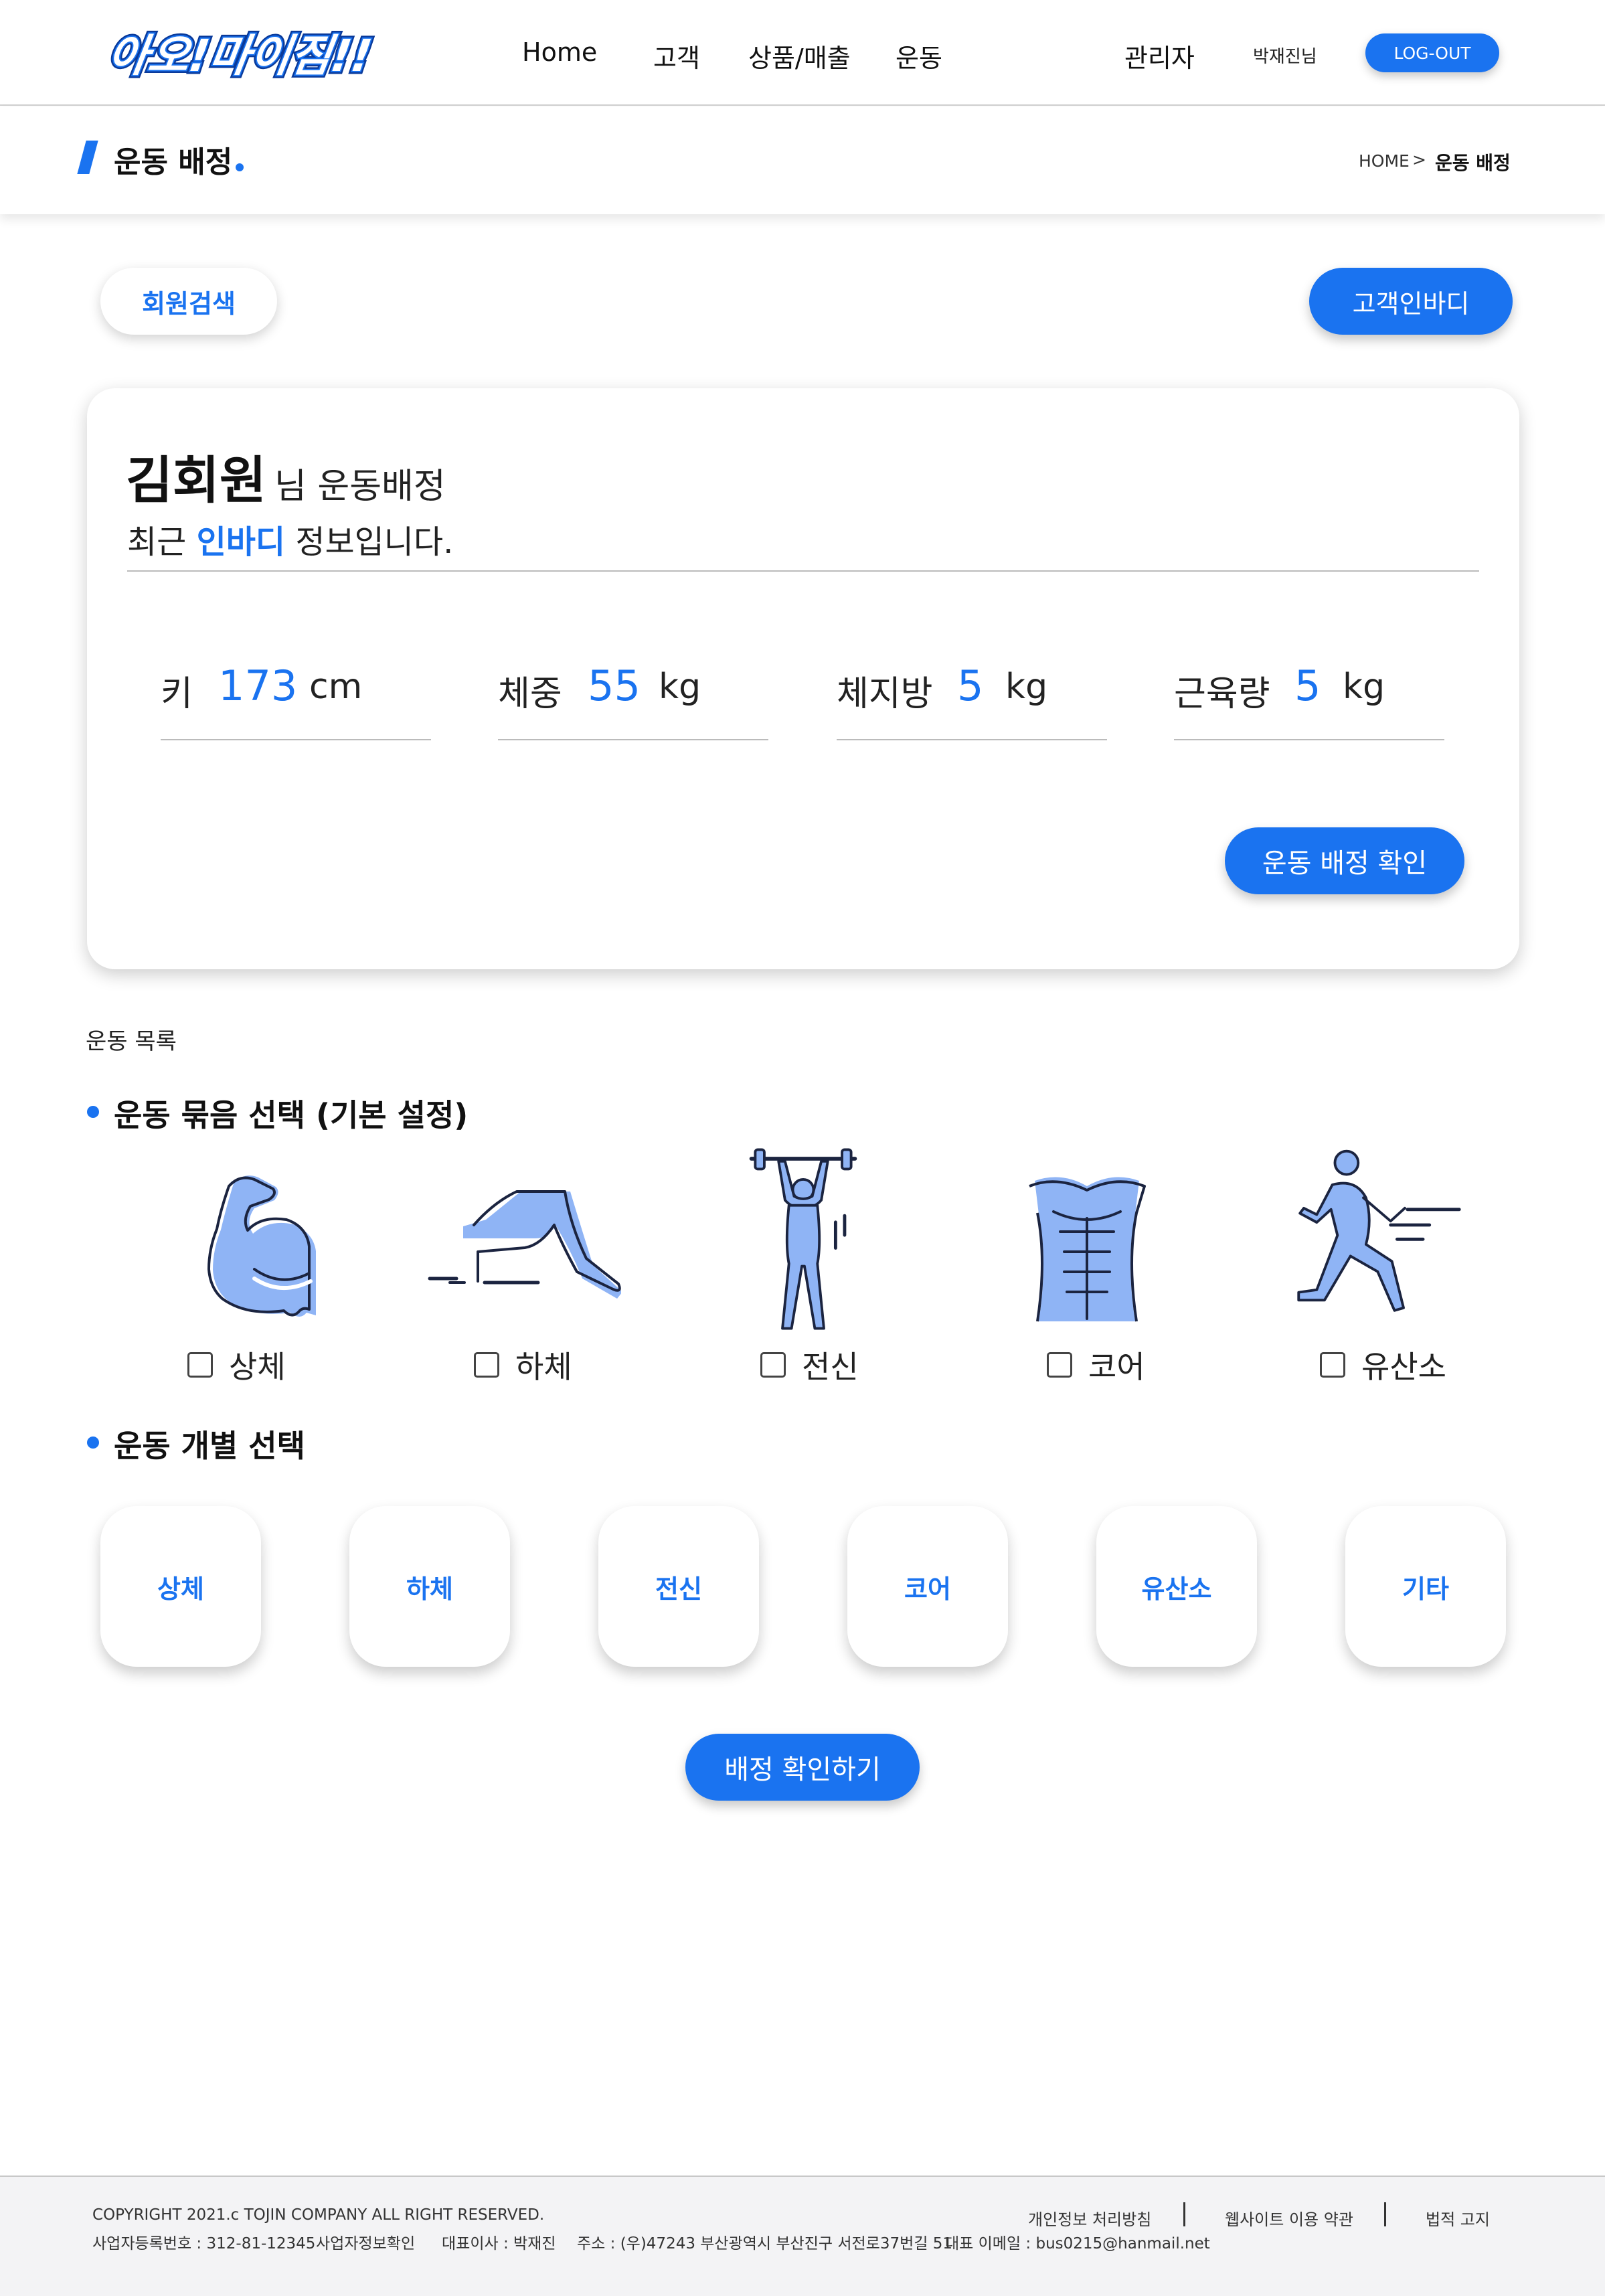  Describe the element at coordinates (336, 687) in the screenshot. I see `stat-unit: cm` at that location.